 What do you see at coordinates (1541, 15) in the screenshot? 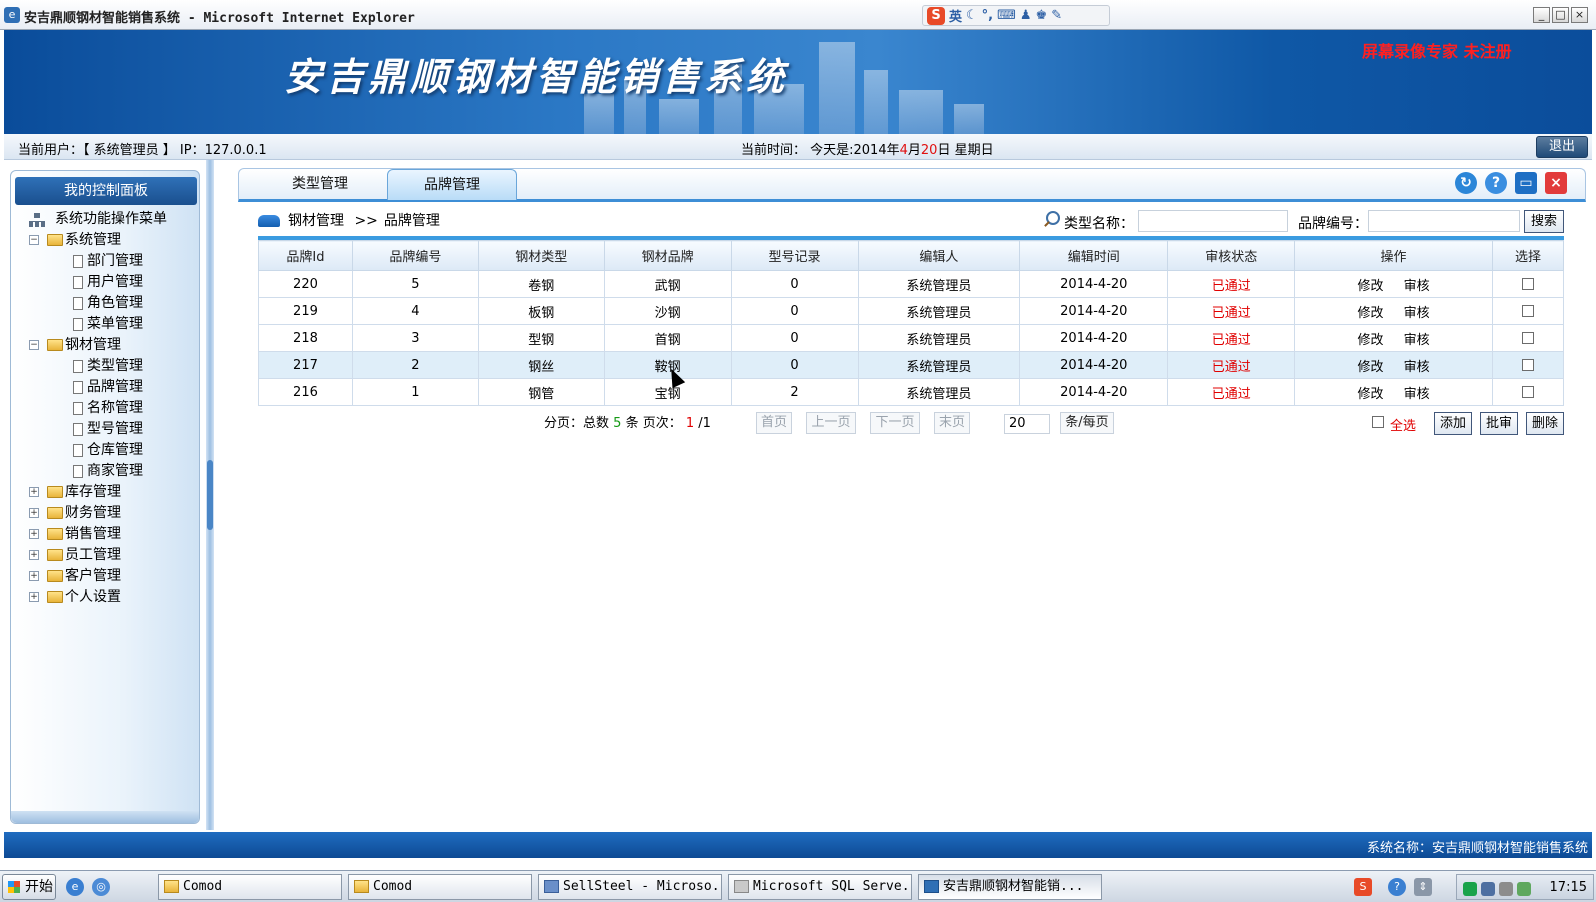
I see `minimize-button: _` at bounding box center [1541, 15].